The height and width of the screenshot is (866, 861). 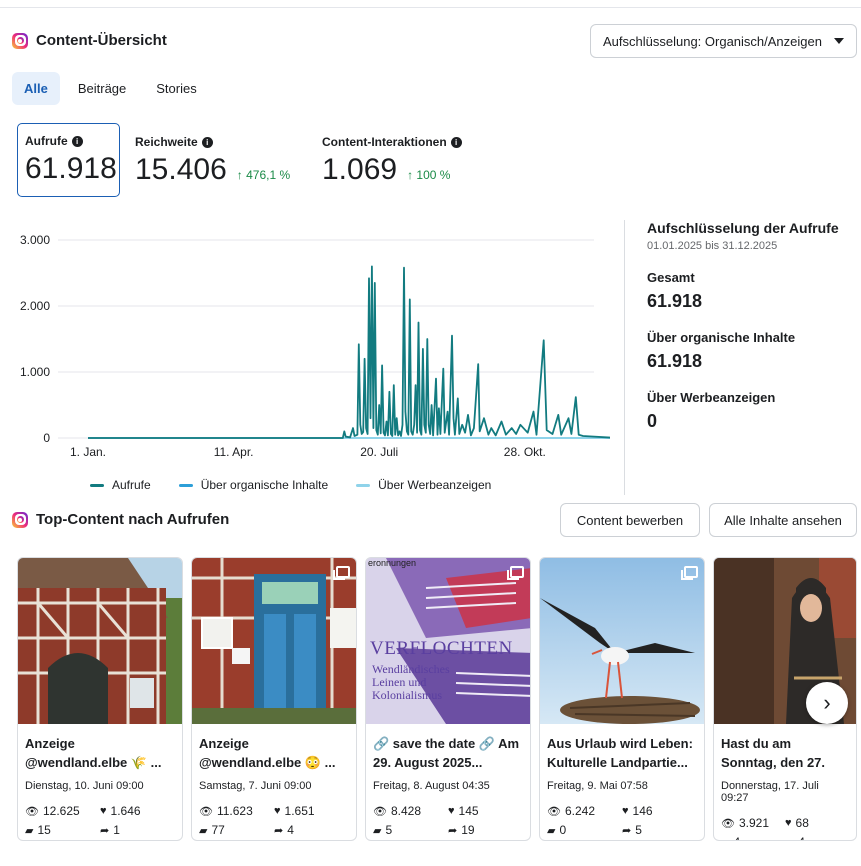 I want to click on view-all-content-button: Alle Inhalte ansehen, so click(x=783, y=520).